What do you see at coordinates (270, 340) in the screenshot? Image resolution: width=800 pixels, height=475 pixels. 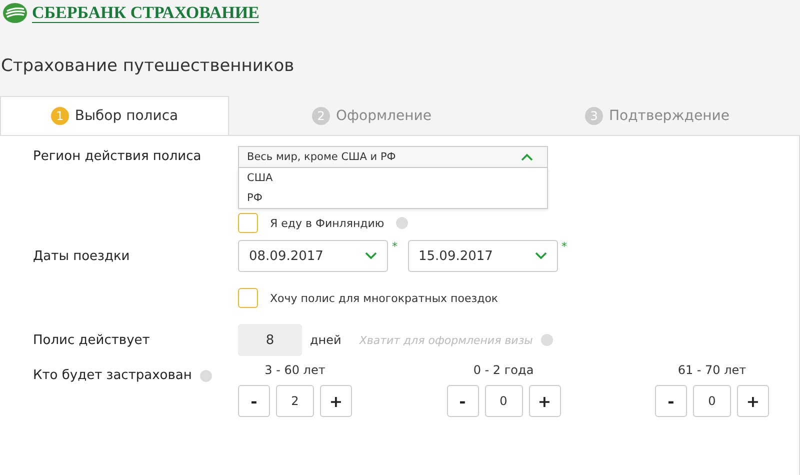 I see `days-field: 8` at bounding box center [270, 340].